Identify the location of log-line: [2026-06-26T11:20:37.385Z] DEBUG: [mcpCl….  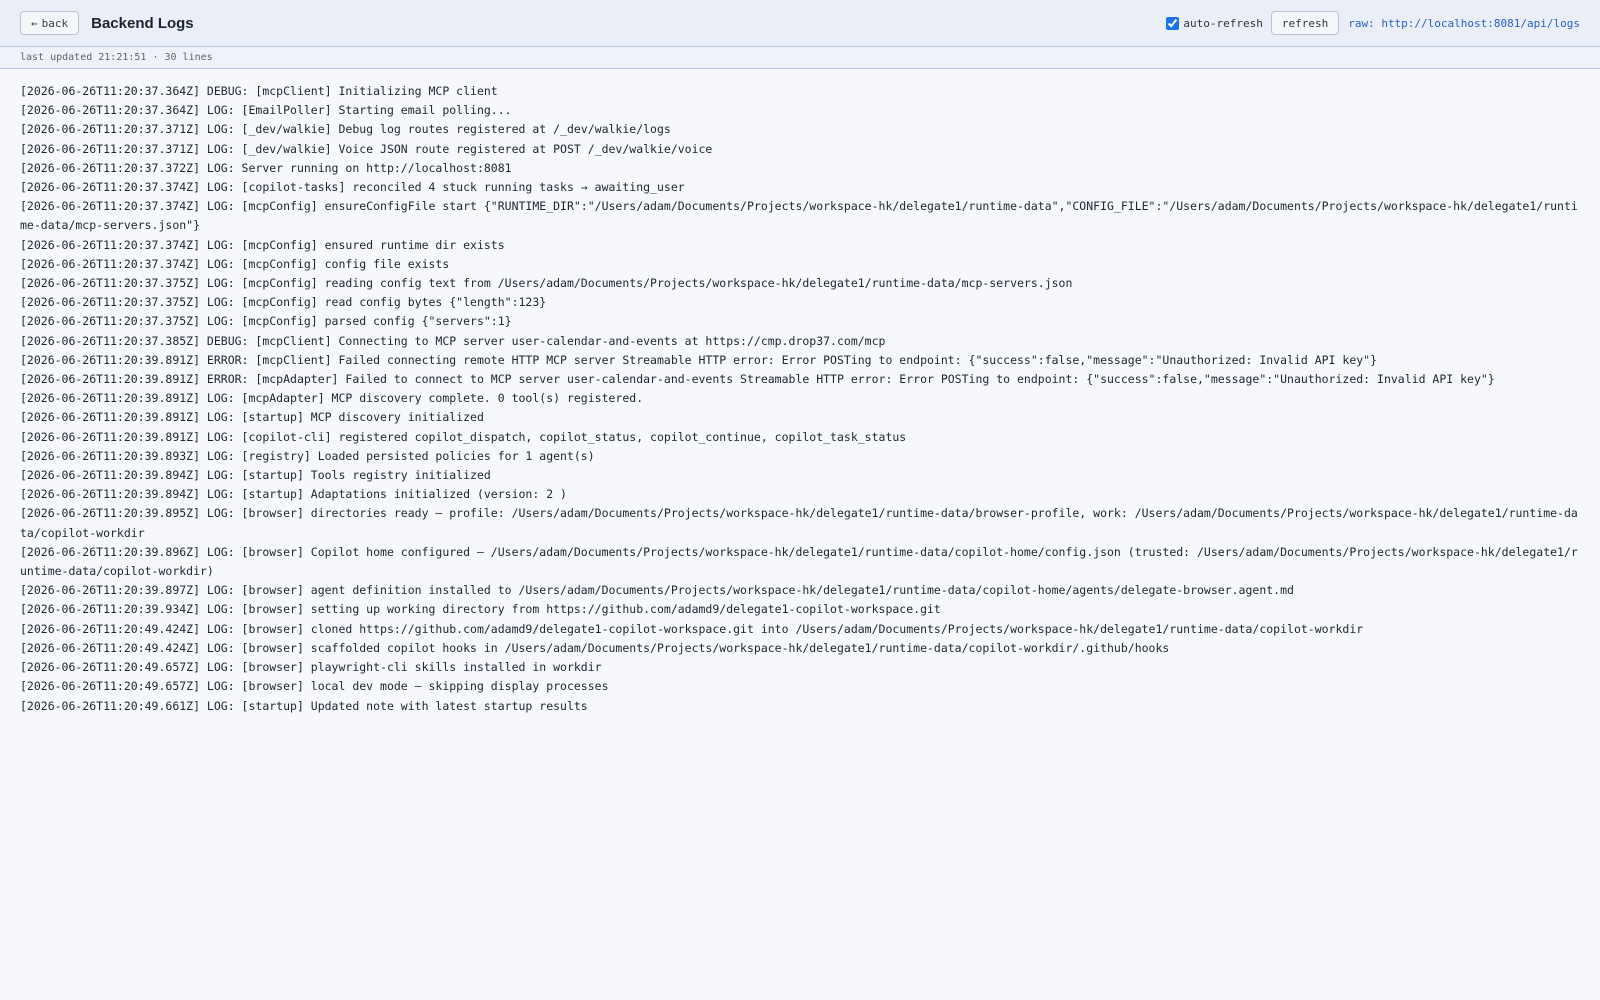
(453, 340).